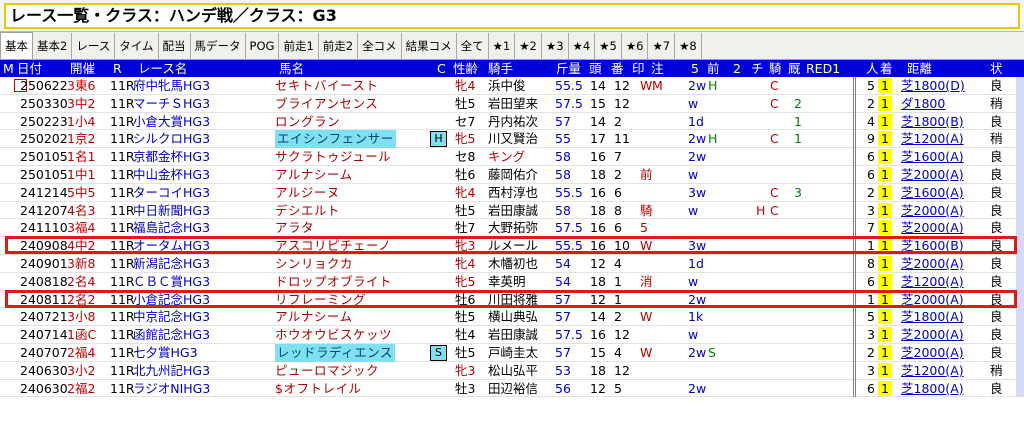 This screenshot has width=1024, height=446. What do you see at coordinates (314, 264) in the screenshot?
I see `row-horse-name: シンリョクカ` at bounding box center [314, 264].